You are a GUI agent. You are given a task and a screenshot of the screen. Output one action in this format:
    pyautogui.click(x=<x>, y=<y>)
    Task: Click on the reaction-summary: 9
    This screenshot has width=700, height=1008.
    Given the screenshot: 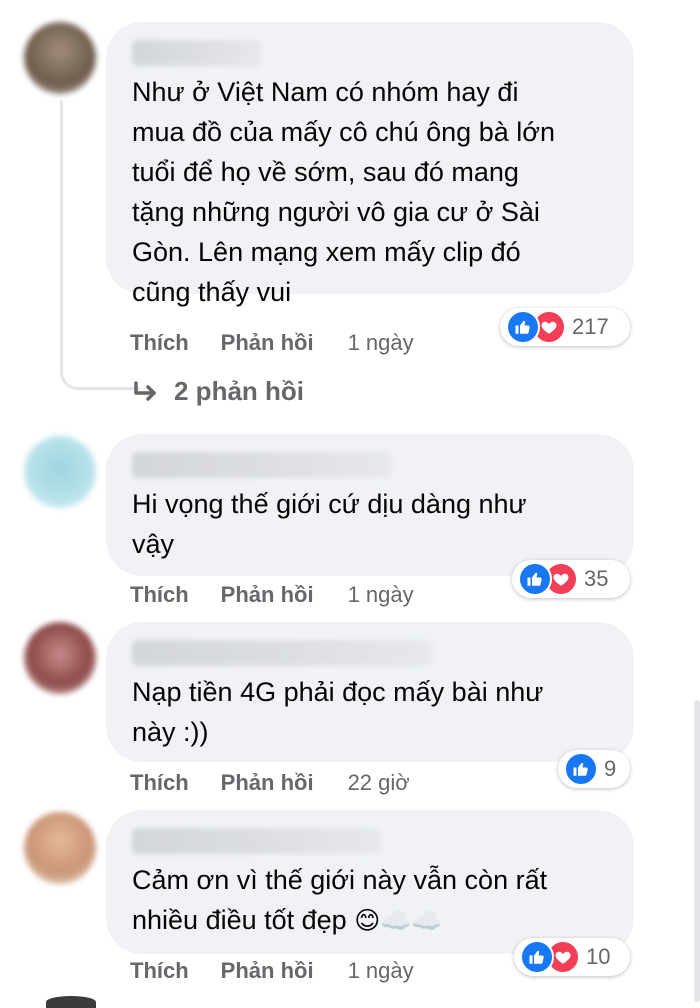 What is the action you would take?
    pyautogui.click(x=594, y=769)
    